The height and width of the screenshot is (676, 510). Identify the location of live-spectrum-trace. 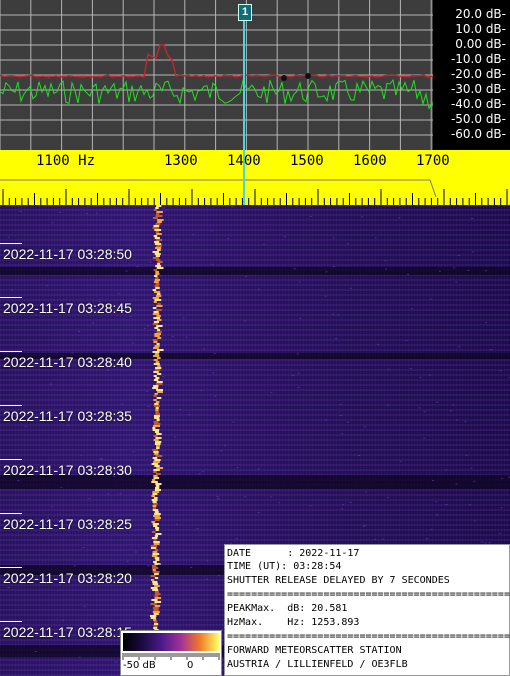
(230, 94).